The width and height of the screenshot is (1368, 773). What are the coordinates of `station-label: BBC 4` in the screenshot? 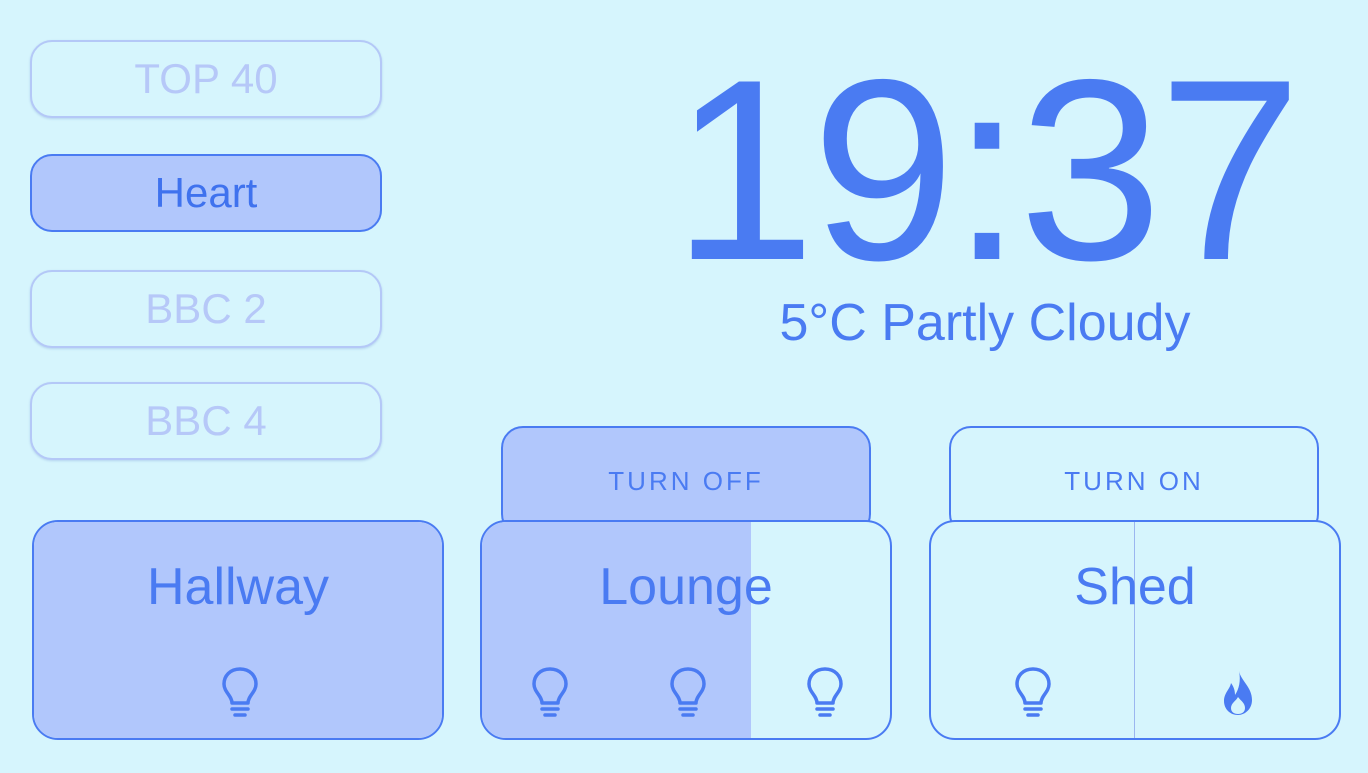 It's located at (206, 420).